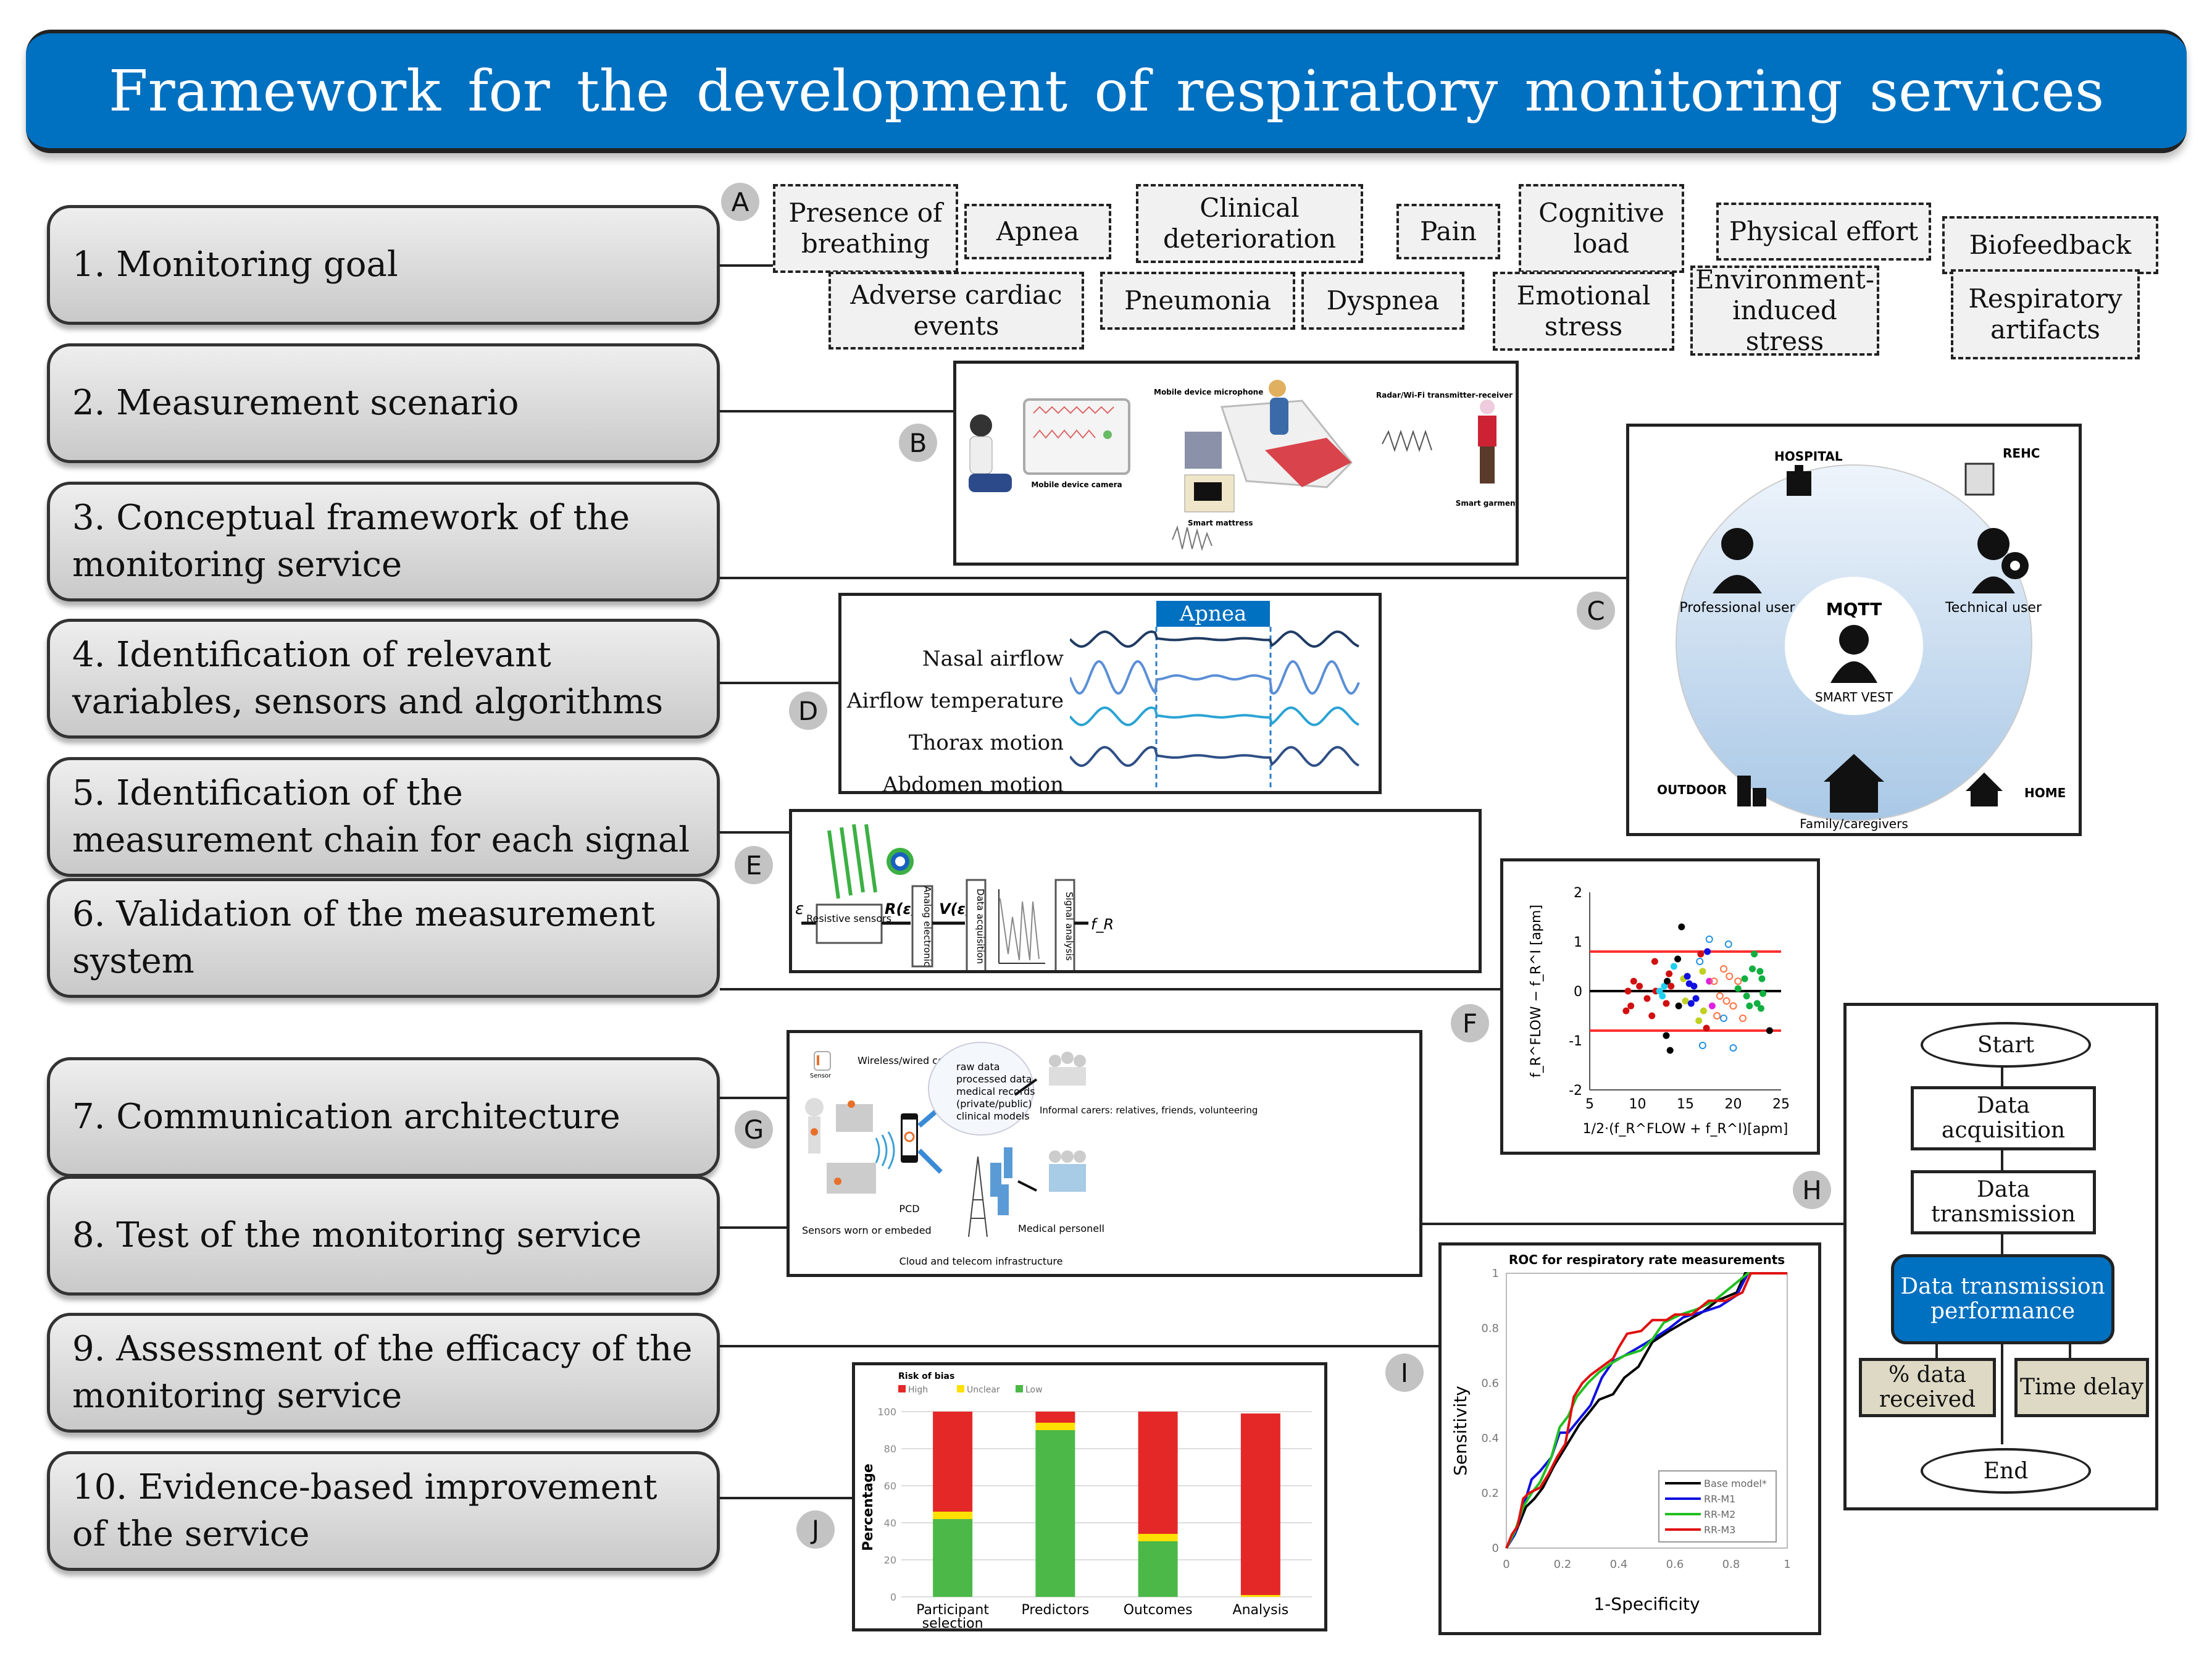  What do you see at coordinates (1637, 1104) in the screenshot?
I see `x-tick-label: 10` at bounding box center [1637, 1104].